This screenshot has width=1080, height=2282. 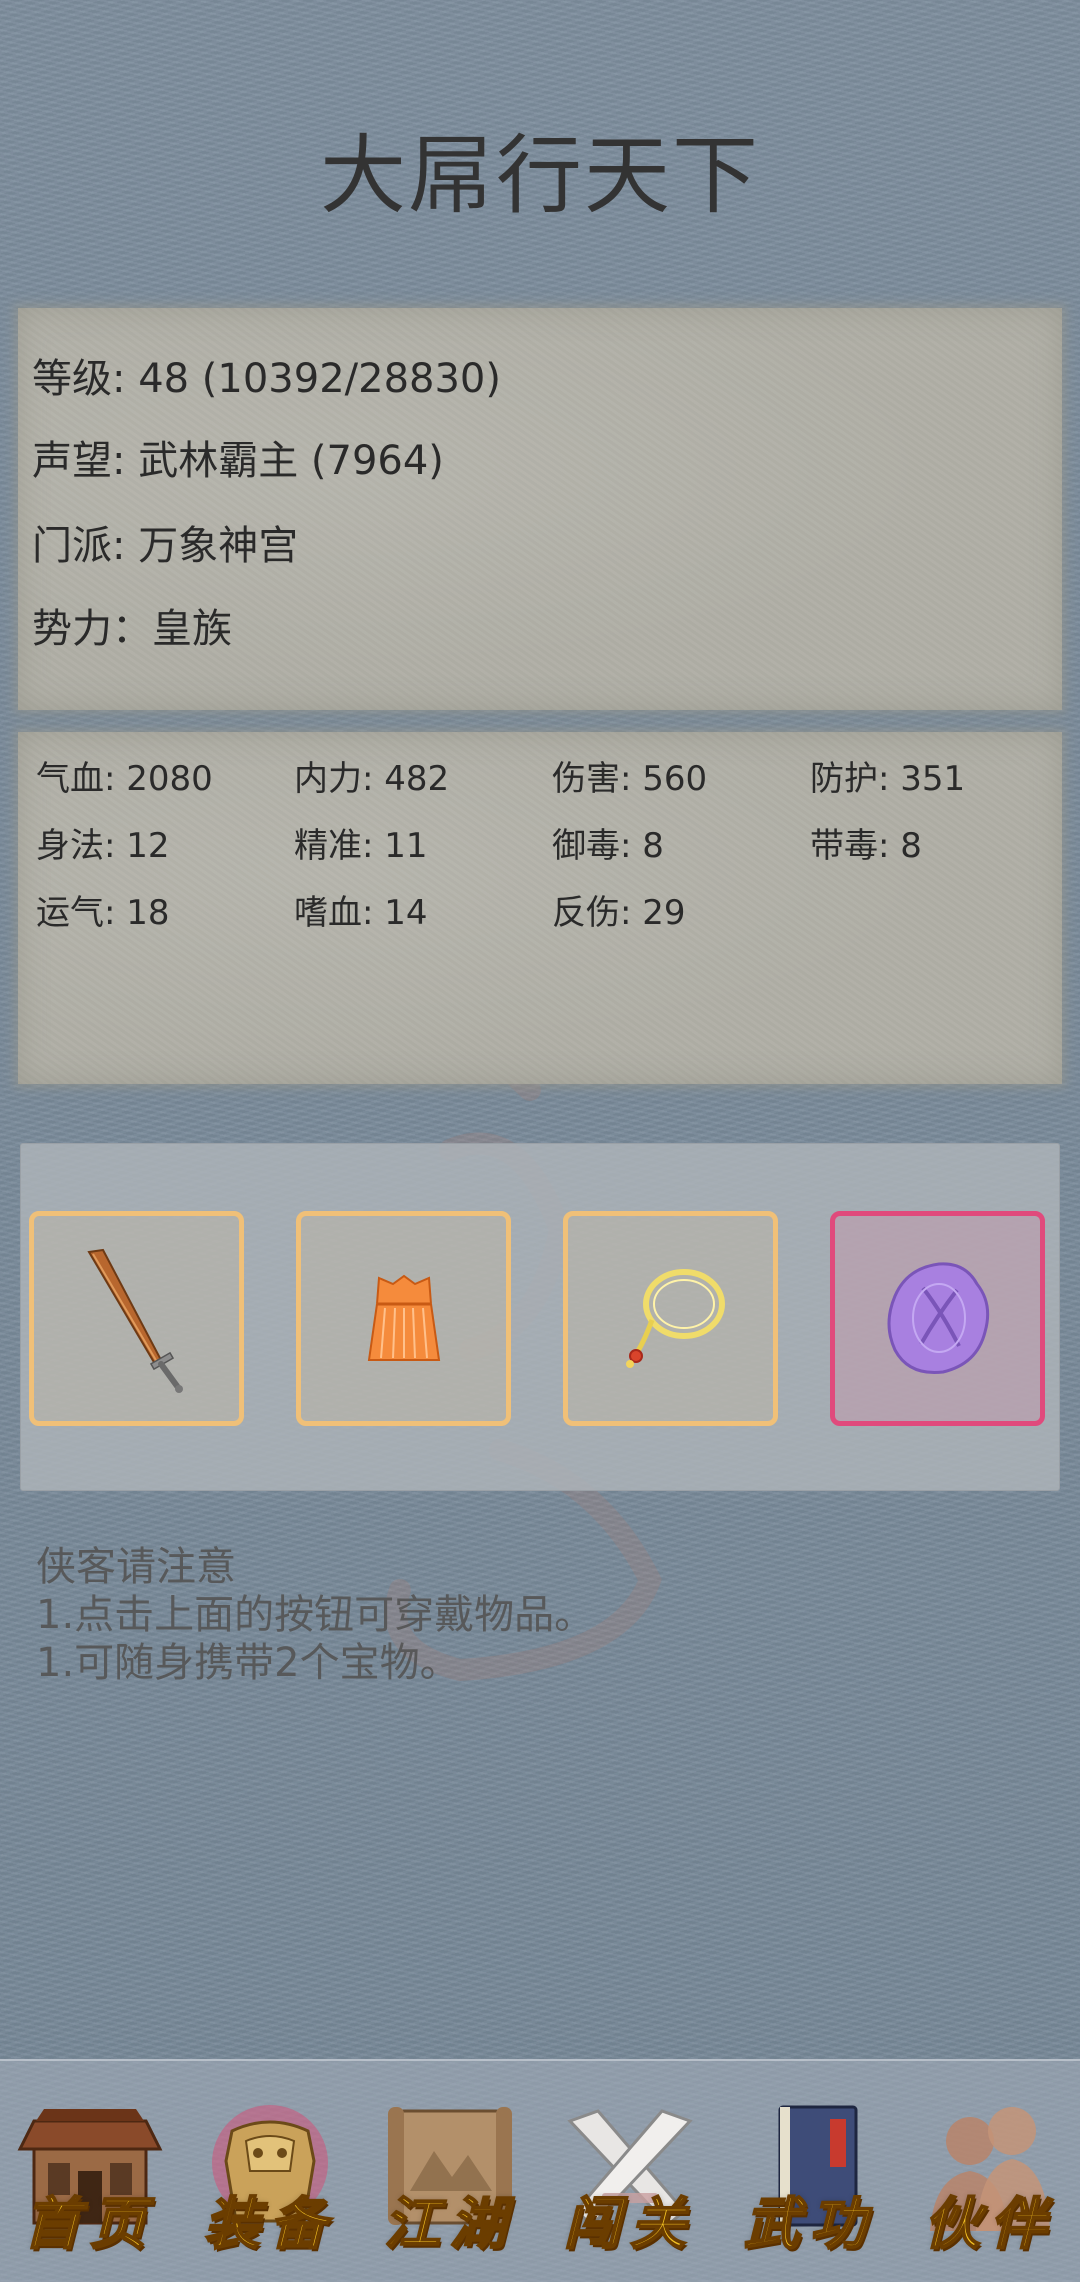 I want to click on notice-line-1: 1.点击上面的按钮可穿戴物品。, so click(x=315, y=1615).